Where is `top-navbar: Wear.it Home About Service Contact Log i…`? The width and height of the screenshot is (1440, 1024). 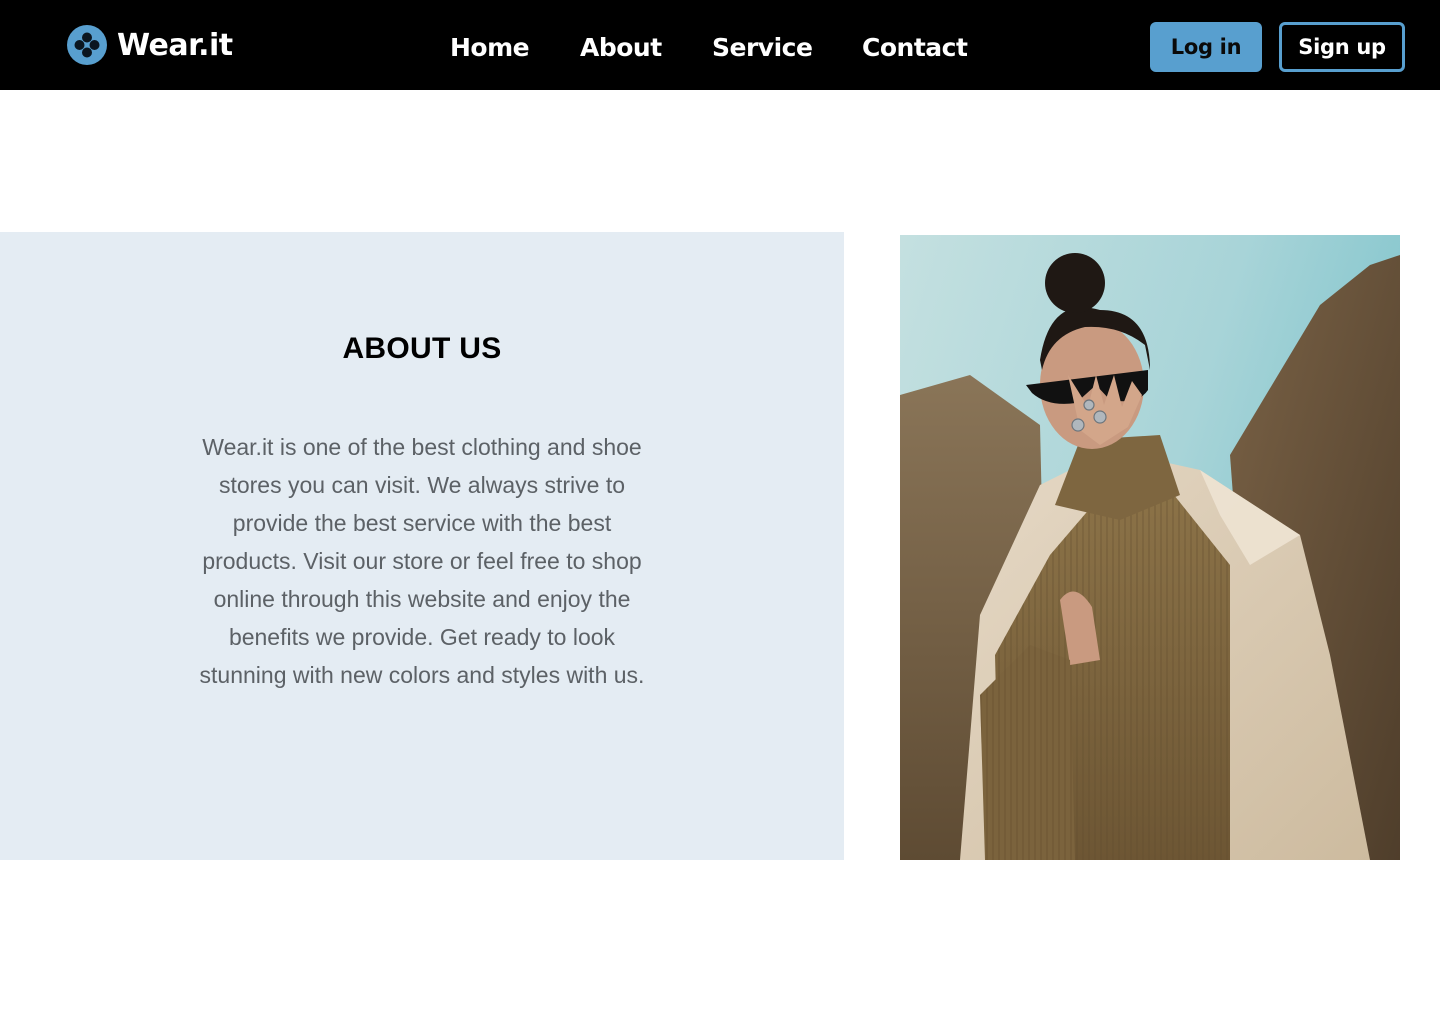
top-navbar: Wear.it Home About Service Contact Log i… is located at coordinates (720, 45).